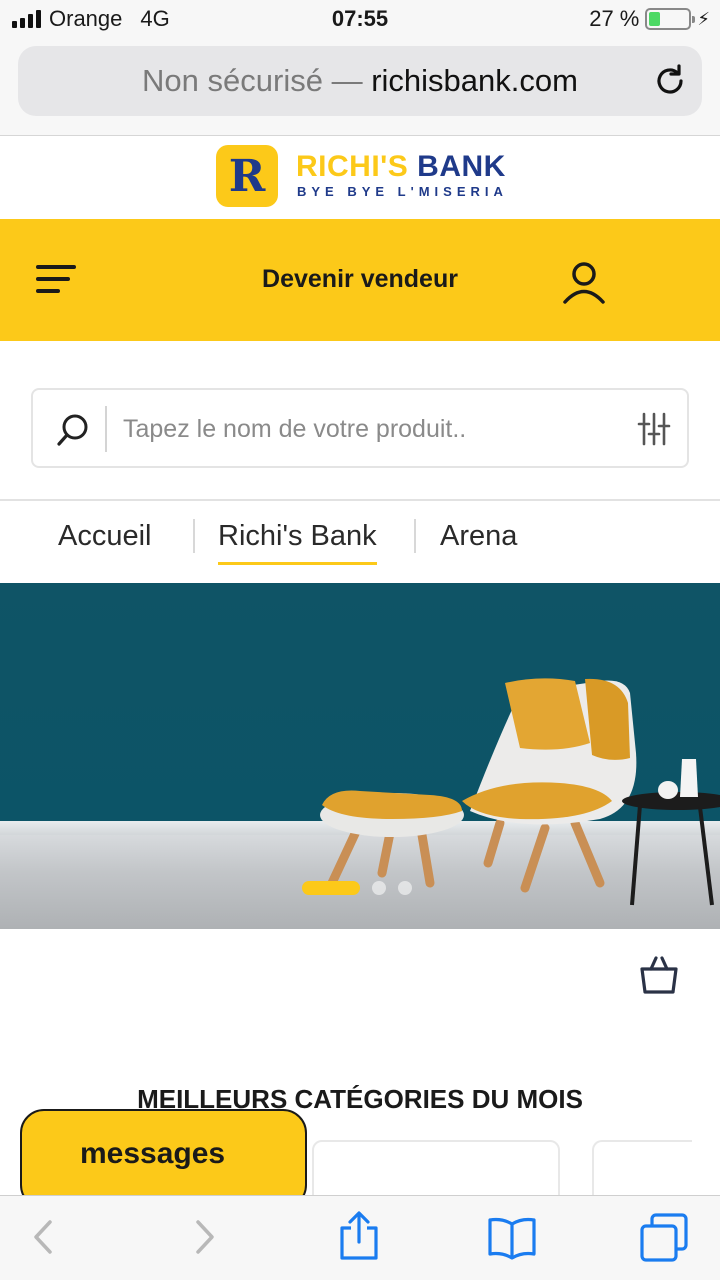 The height and width of the screenshot is (1280, 720). I want to click on become-seller-link: Devenir vendeur, so click(360, 279).